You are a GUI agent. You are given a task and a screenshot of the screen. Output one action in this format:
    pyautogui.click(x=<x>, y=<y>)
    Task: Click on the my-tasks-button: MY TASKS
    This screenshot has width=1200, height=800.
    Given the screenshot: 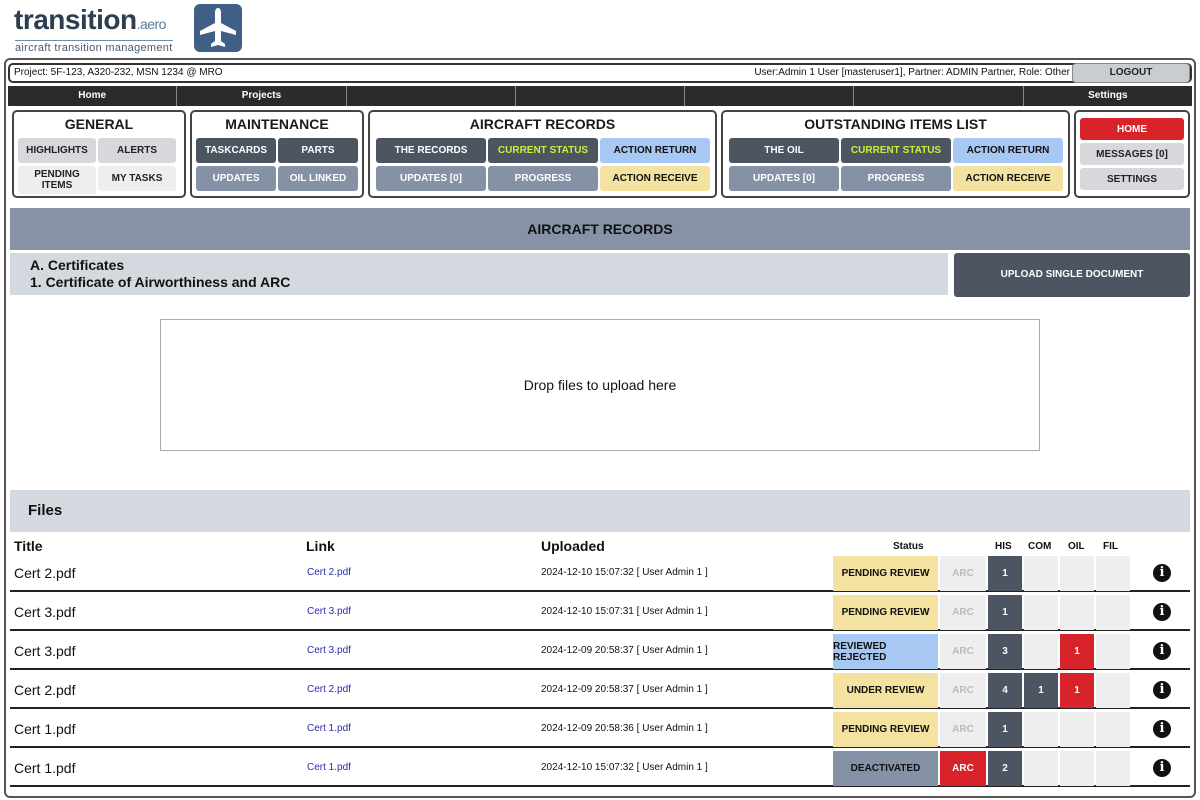 What is the action you would take?
    pyautogui.click(x=137, y=178)
    